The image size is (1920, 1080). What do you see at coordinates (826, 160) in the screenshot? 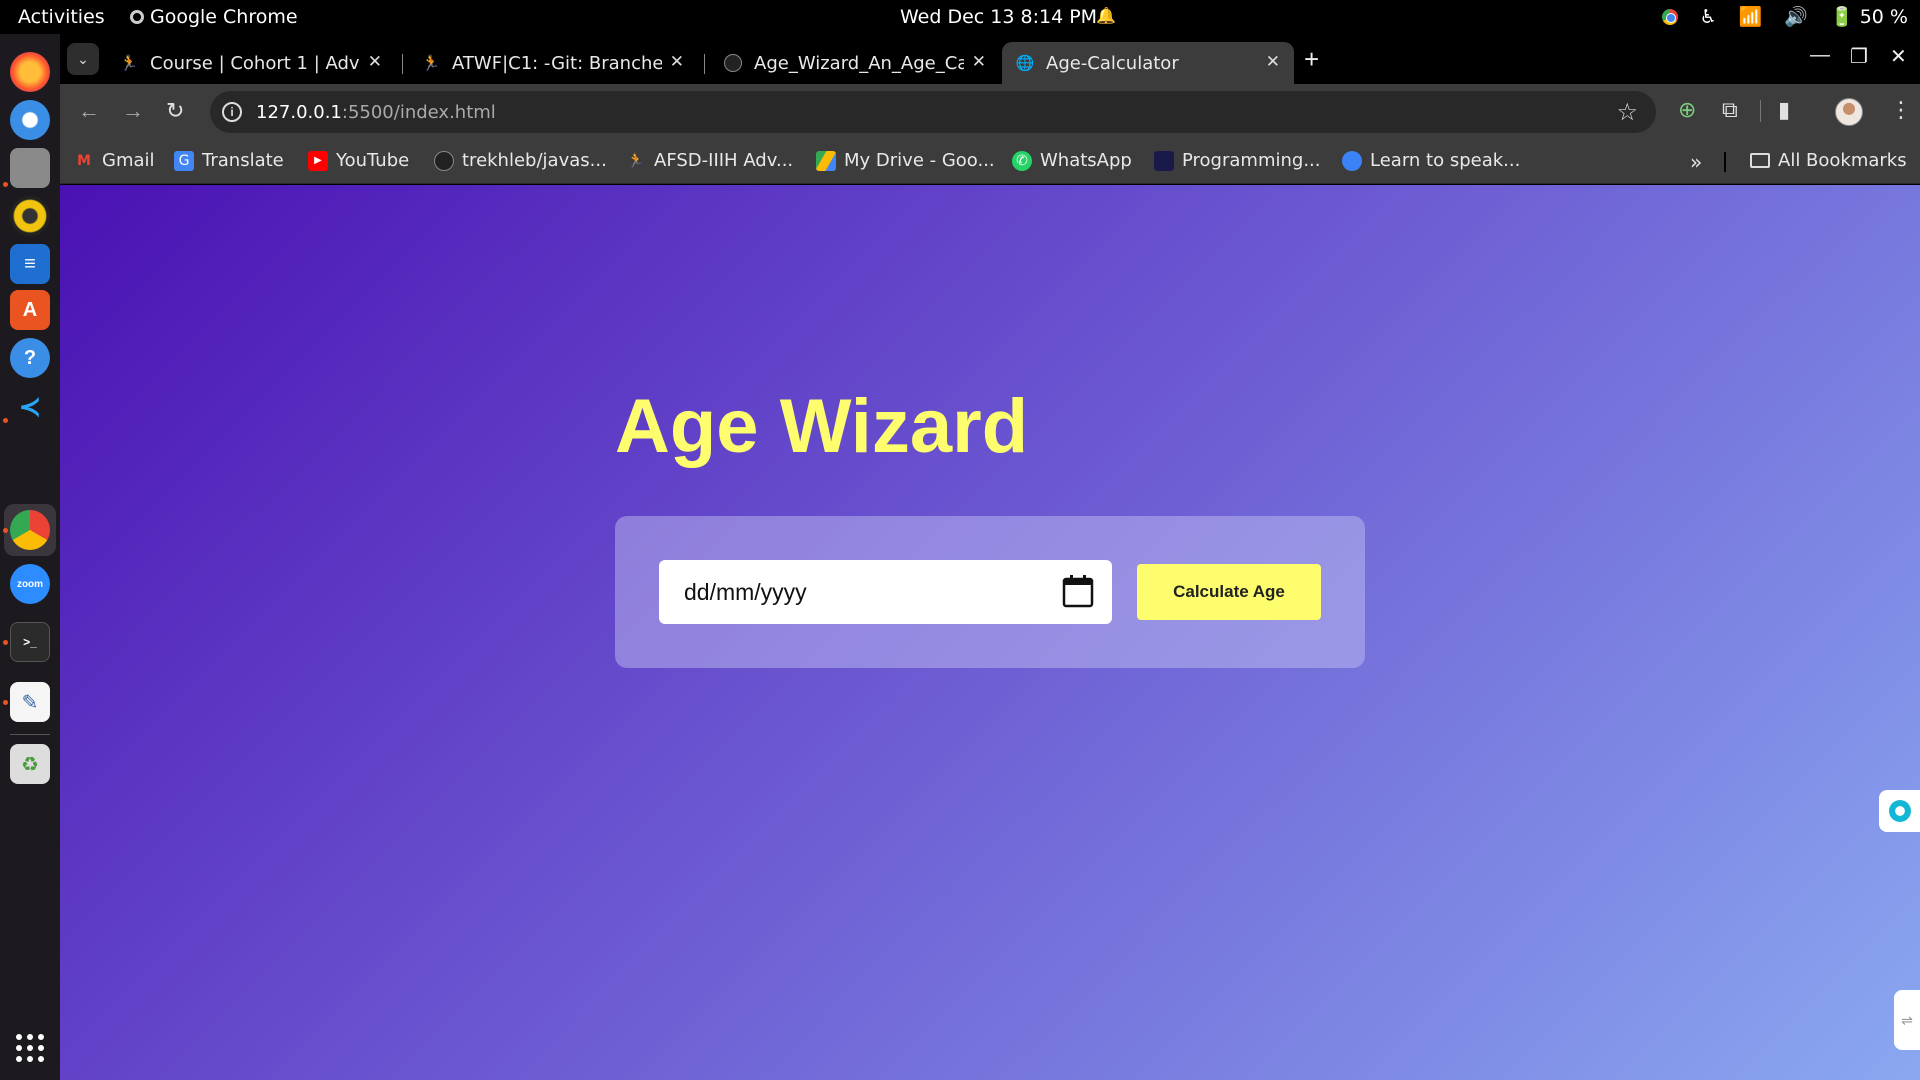
I see `google-drive-icon` at bounding box center [826, 160].